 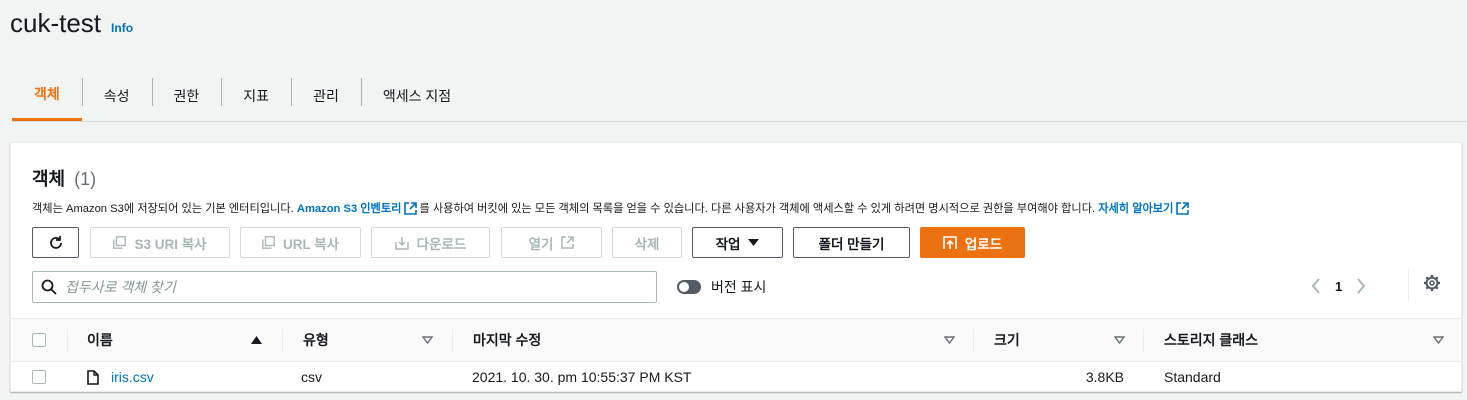 I want to click on tab-permissions: 권한, so click(x=186, y=95).